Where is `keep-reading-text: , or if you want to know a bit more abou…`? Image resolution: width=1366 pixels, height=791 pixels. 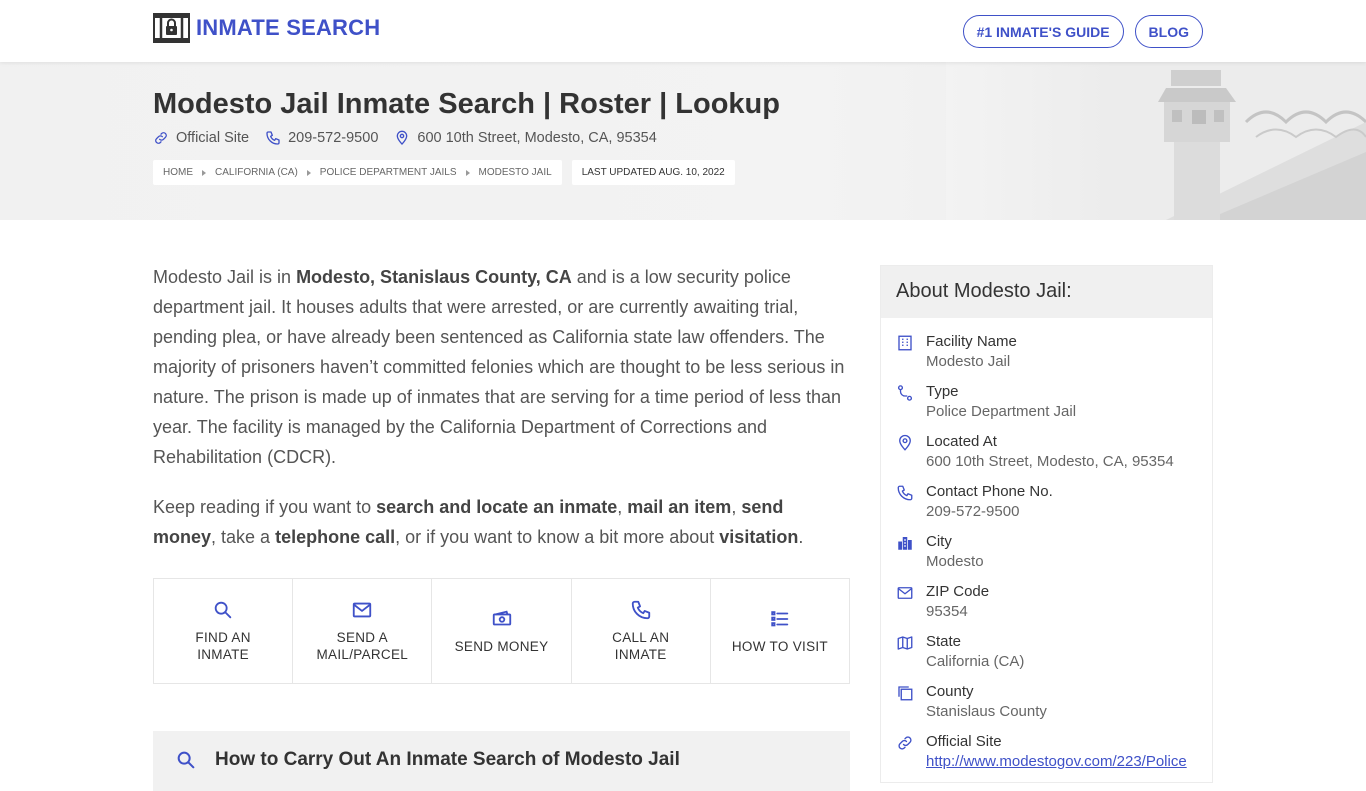
keep-reading-text: , or if you want to know a bit more abou… is located at coordinates (557, 537).